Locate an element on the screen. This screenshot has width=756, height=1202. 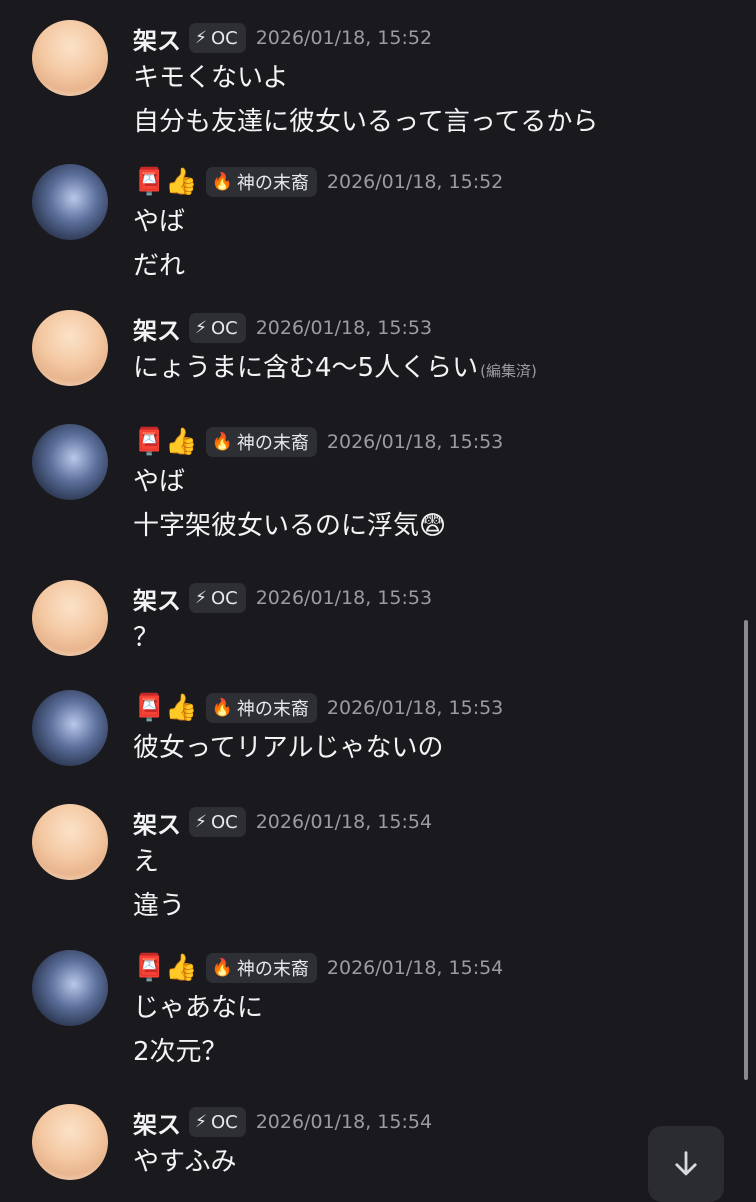
message-text: 自分も友達に彼女いるって言ってるから is located at coordinates (366, 122).